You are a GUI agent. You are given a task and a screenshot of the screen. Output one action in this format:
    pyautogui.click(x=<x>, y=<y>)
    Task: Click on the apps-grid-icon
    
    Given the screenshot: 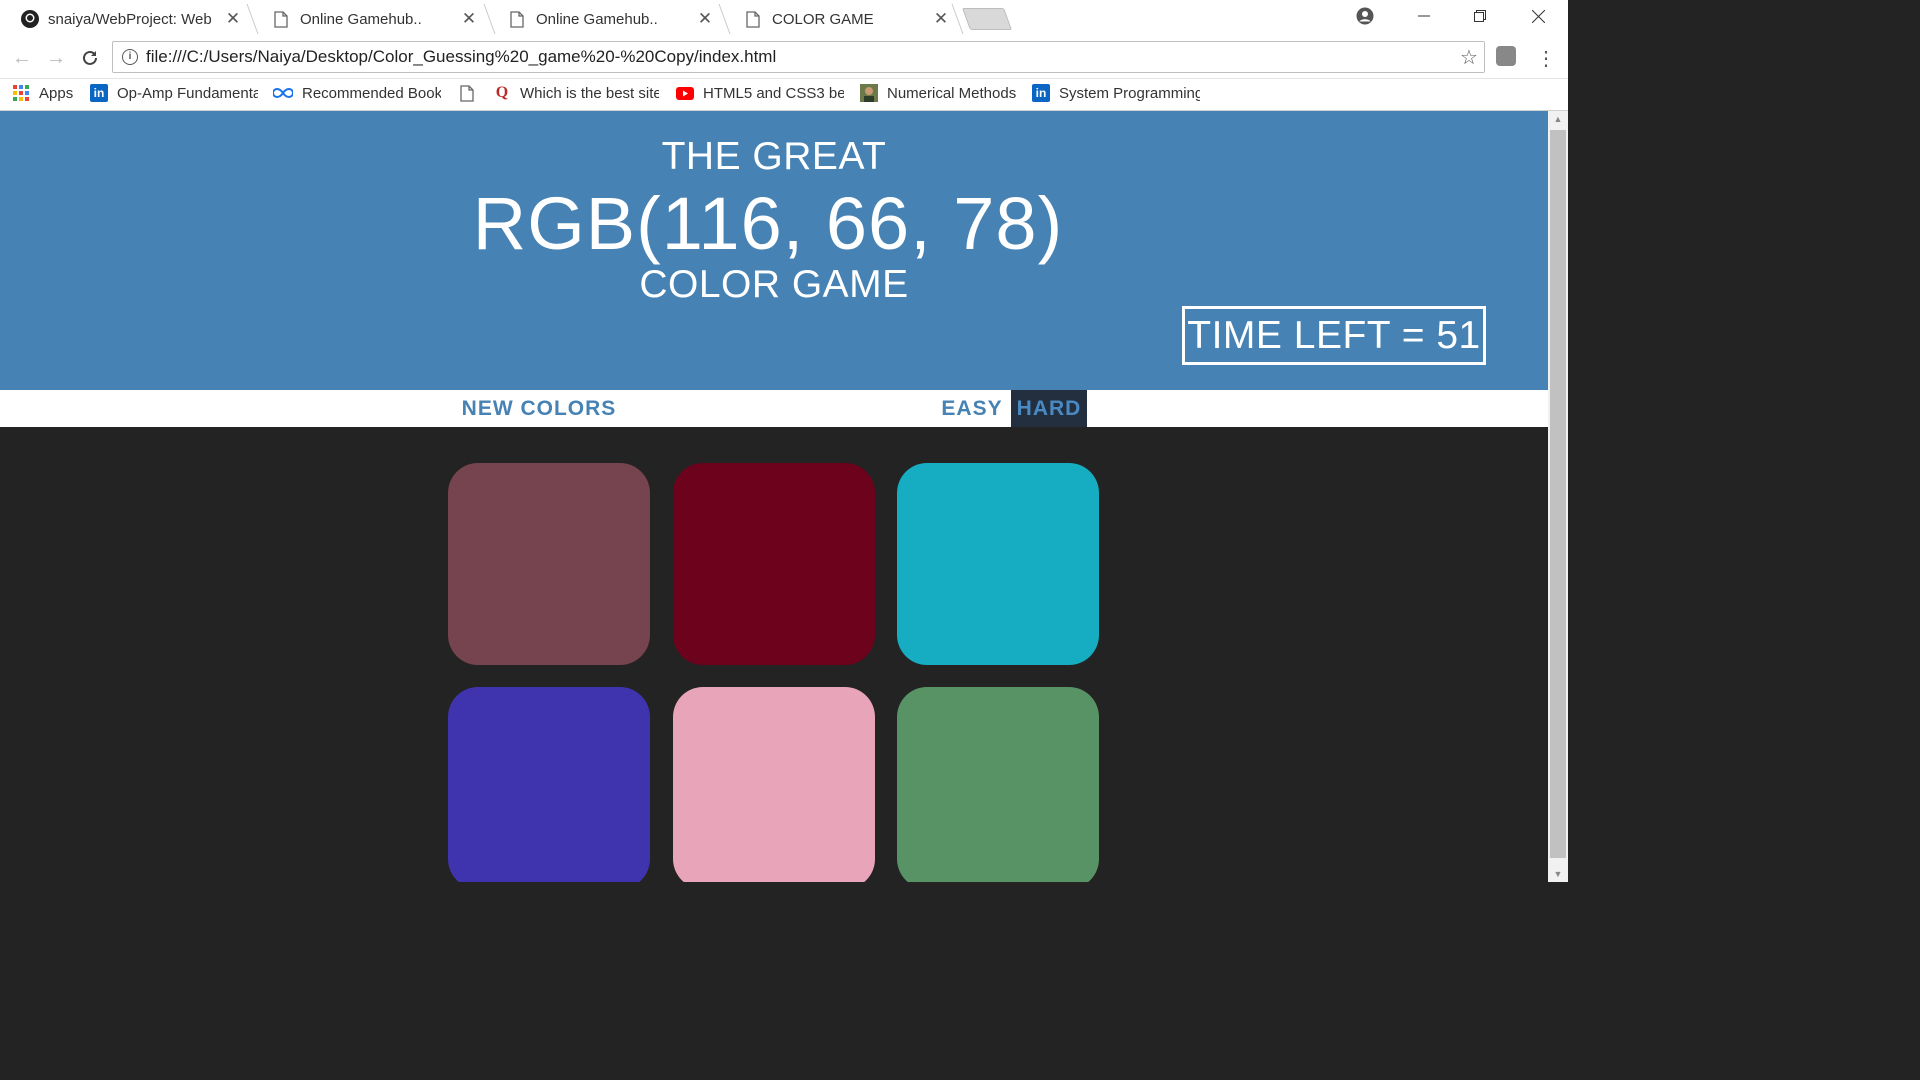 What is the action you would take?
    pyautogui.click(x=21, y=93)
    